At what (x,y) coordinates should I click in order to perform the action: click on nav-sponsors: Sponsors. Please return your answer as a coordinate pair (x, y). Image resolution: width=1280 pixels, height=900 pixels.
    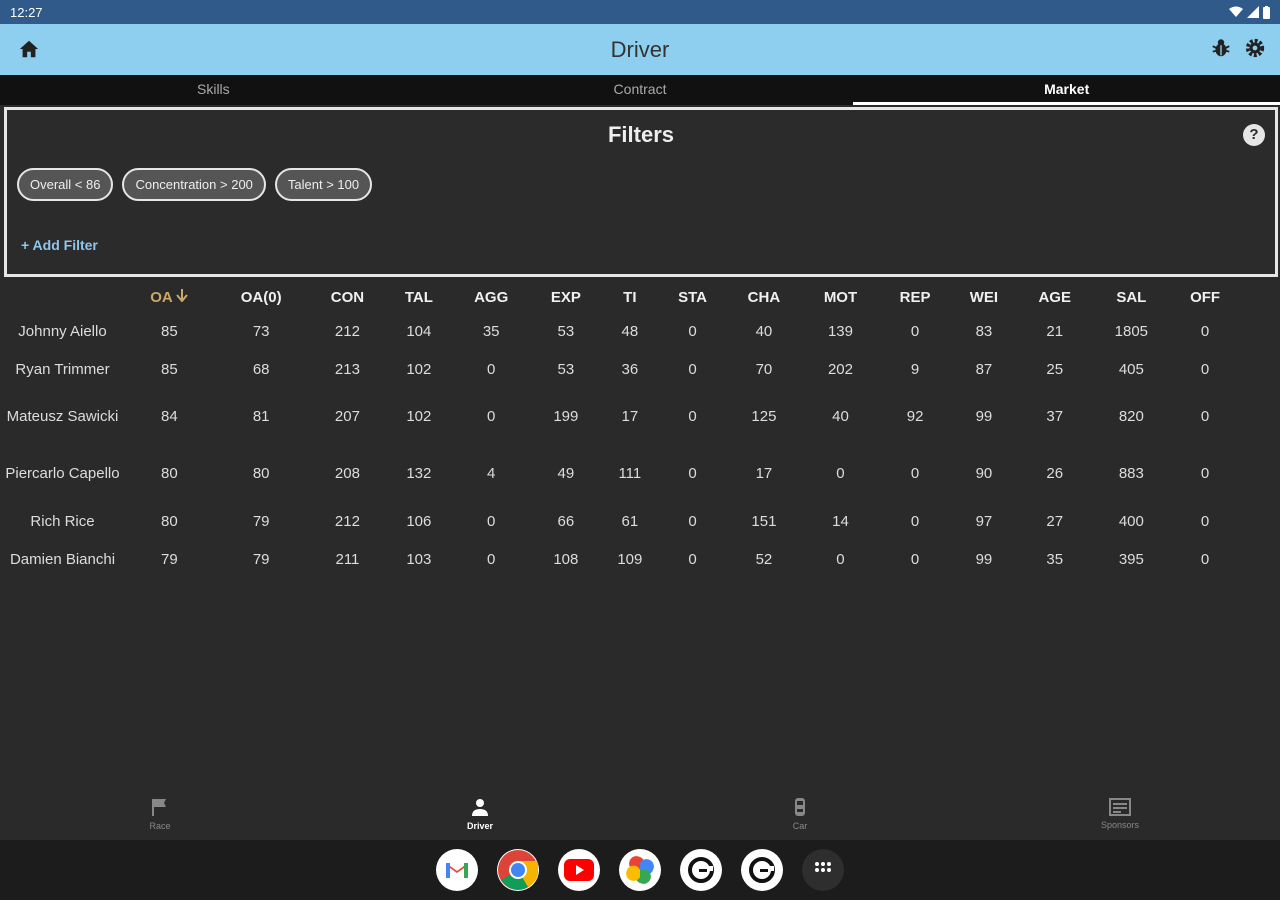
    Looking at the image, I should click on (1120, 814).